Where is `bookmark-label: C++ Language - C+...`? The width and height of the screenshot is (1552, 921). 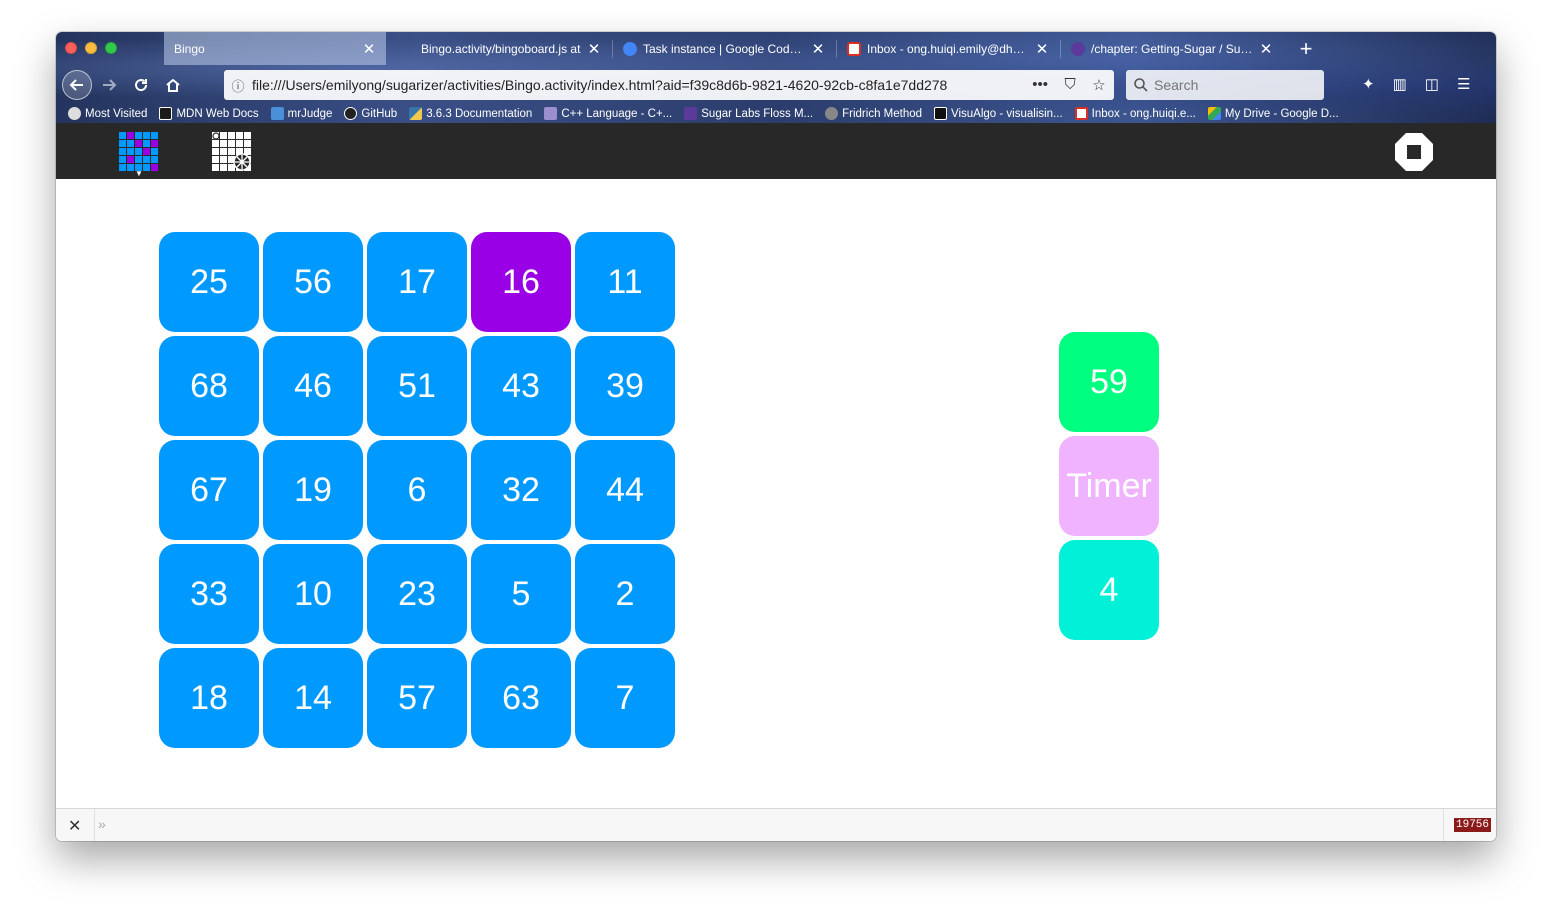
bookmark-label: C++ Language - C+... is located at coordinates (617, 113).